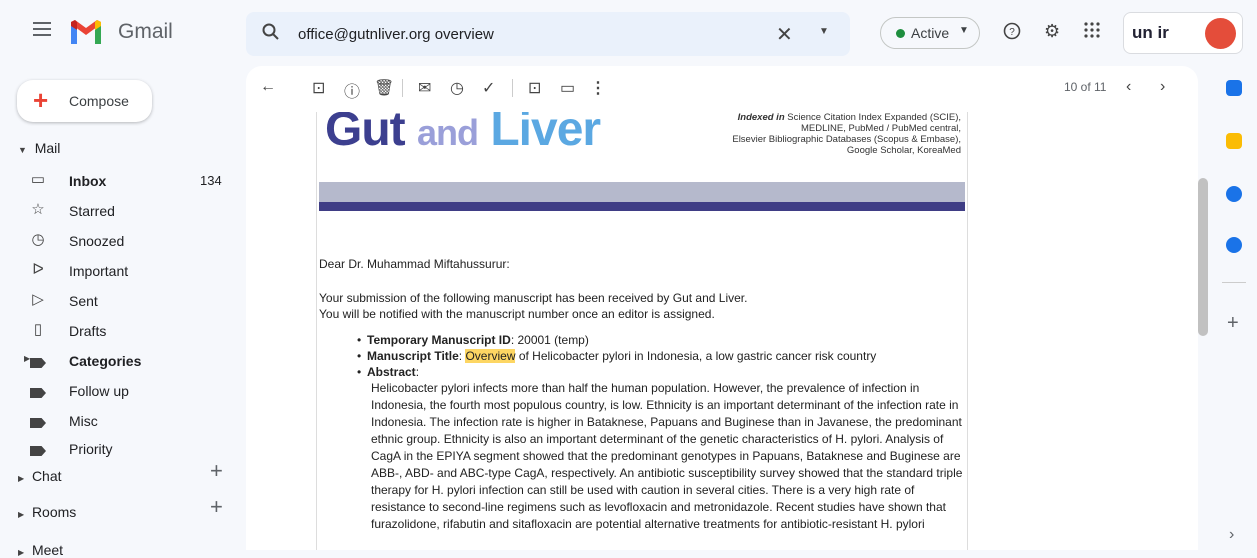 This screenshot has height=558, width=1257. Describe the element at coordinates (545, 134) in the screenshot. I see `journal-logo-liver: Liver` at that location.